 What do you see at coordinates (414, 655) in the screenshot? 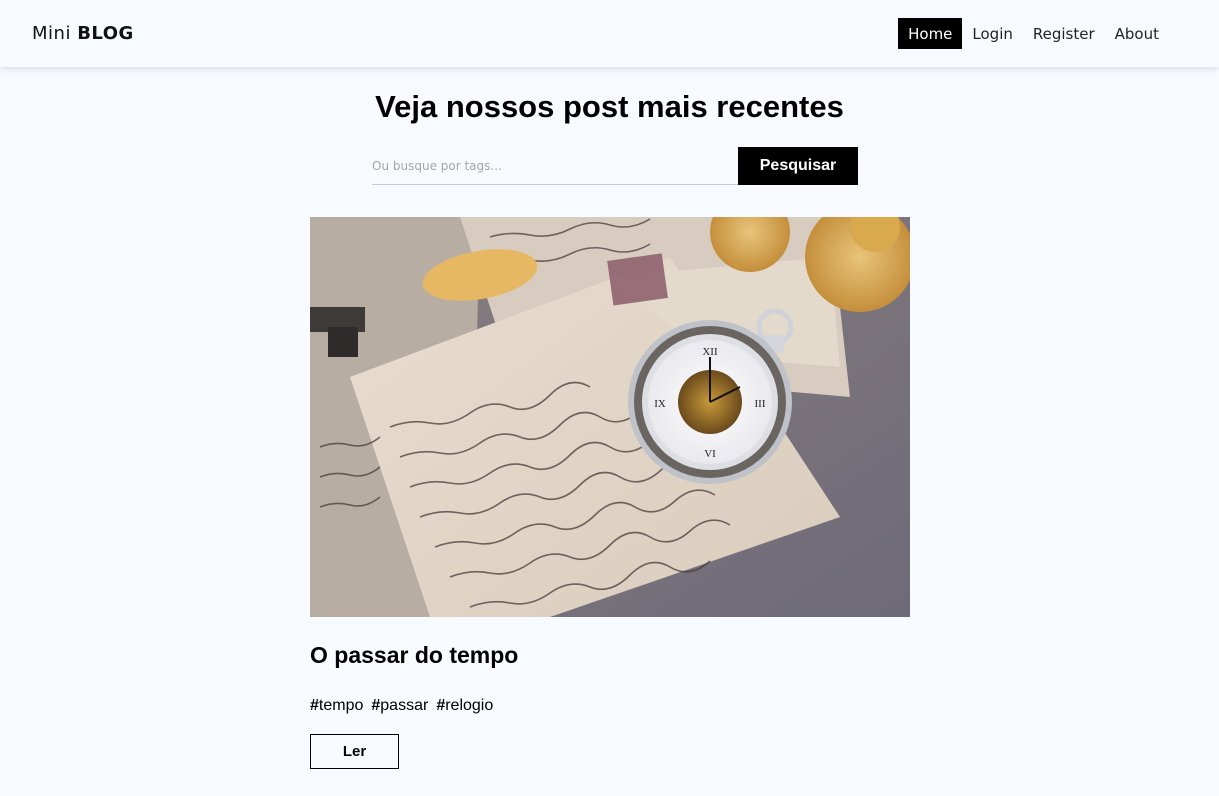
I see `post-title: O passar do tempo` at bounding box center [414, 655].